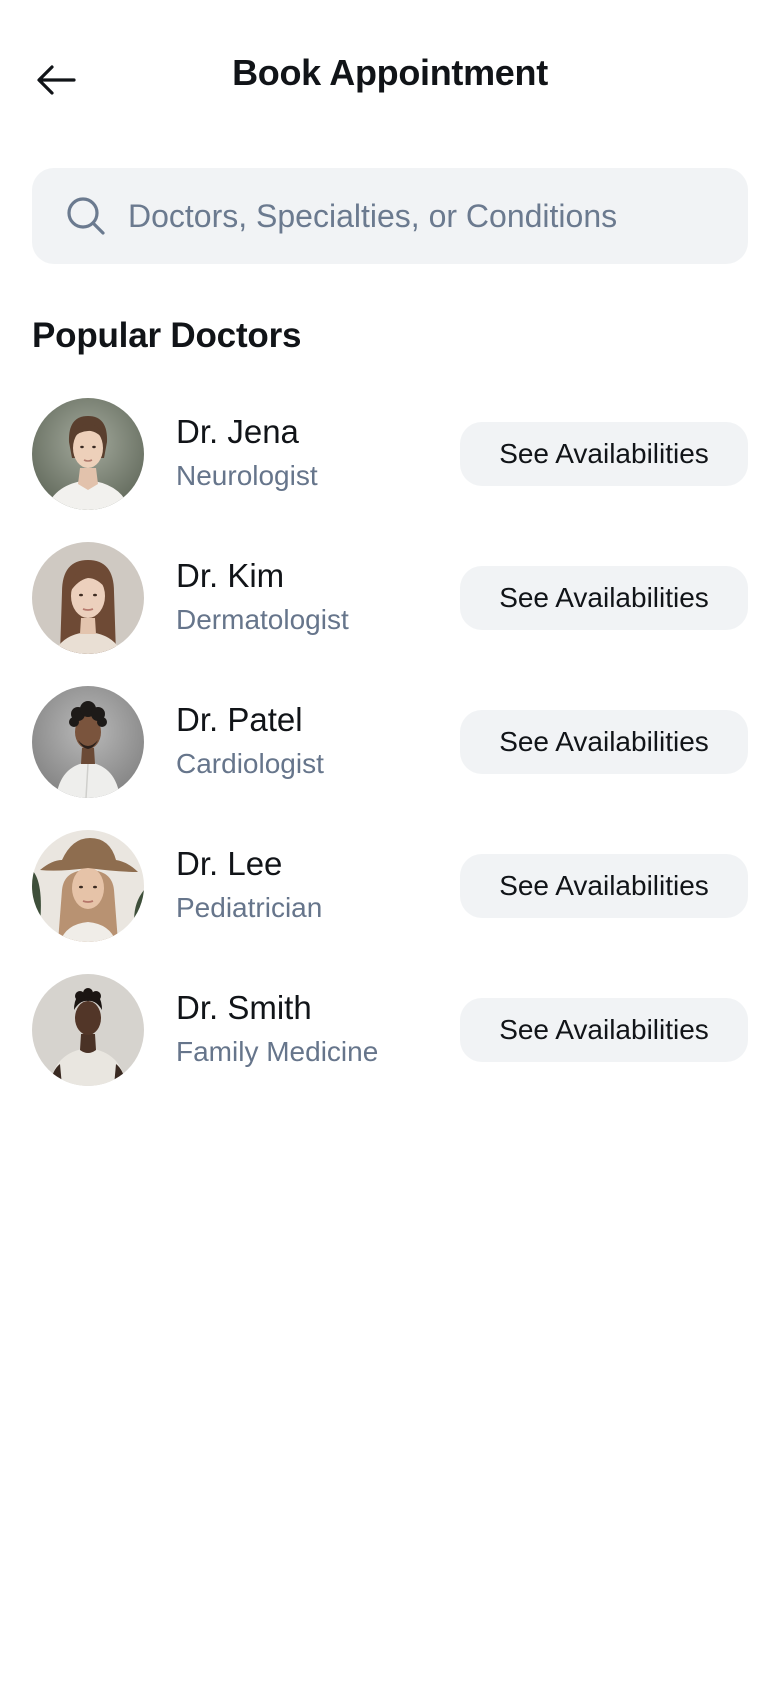 The height and width of the screenshot is (1688, 780). What do you see at coordinates (250, 742) in the screenshot?
I see `doctor-info: Dr. Patel Cardiologist` at bounding box center [250, 742].